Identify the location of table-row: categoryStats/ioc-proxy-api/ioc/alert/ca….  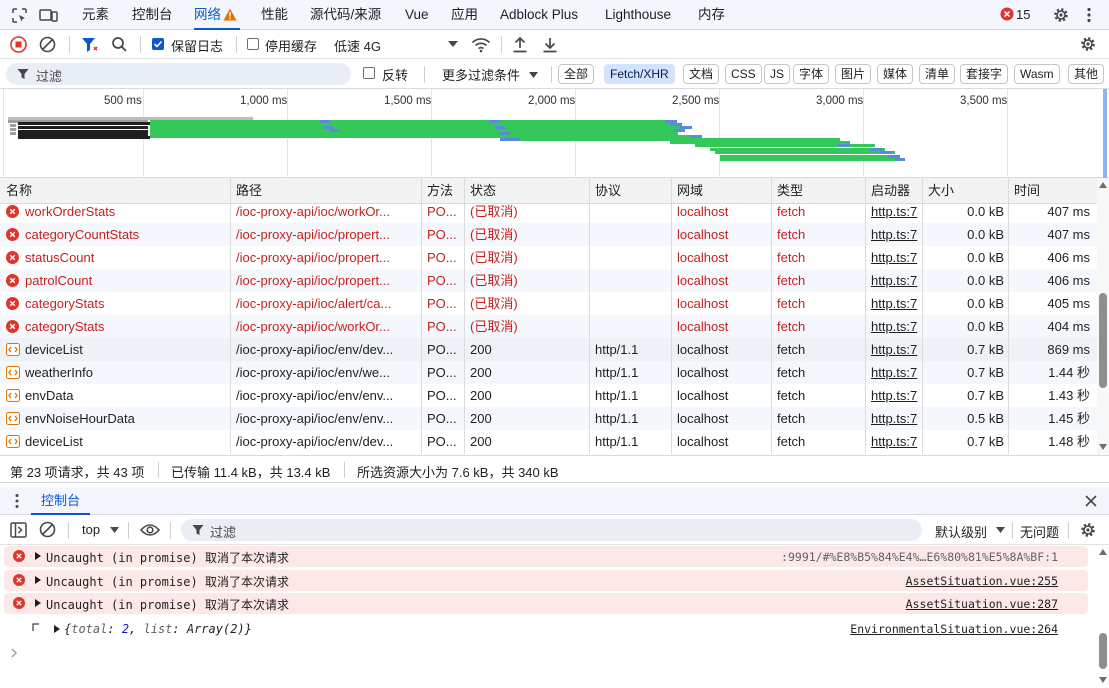
(548, 303).